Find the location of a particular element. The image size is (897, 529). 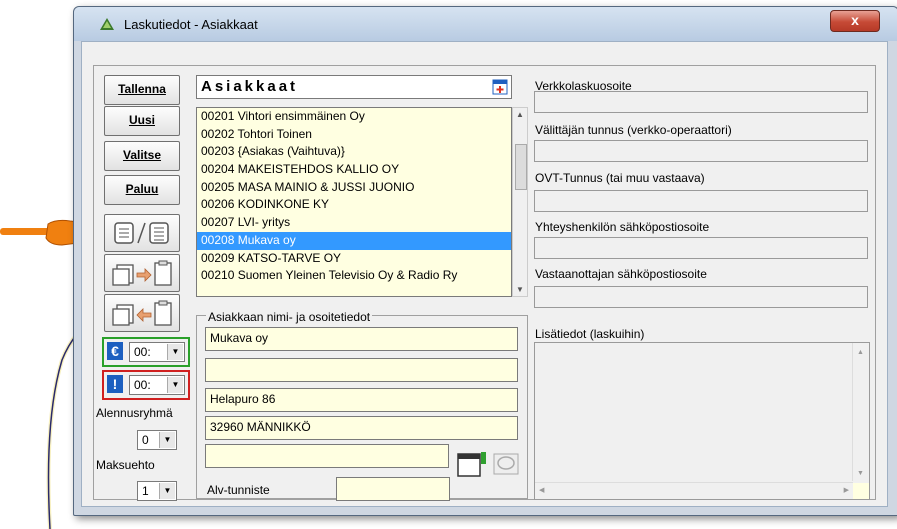

back-button: Paluu is located at coordinates (142, 190).